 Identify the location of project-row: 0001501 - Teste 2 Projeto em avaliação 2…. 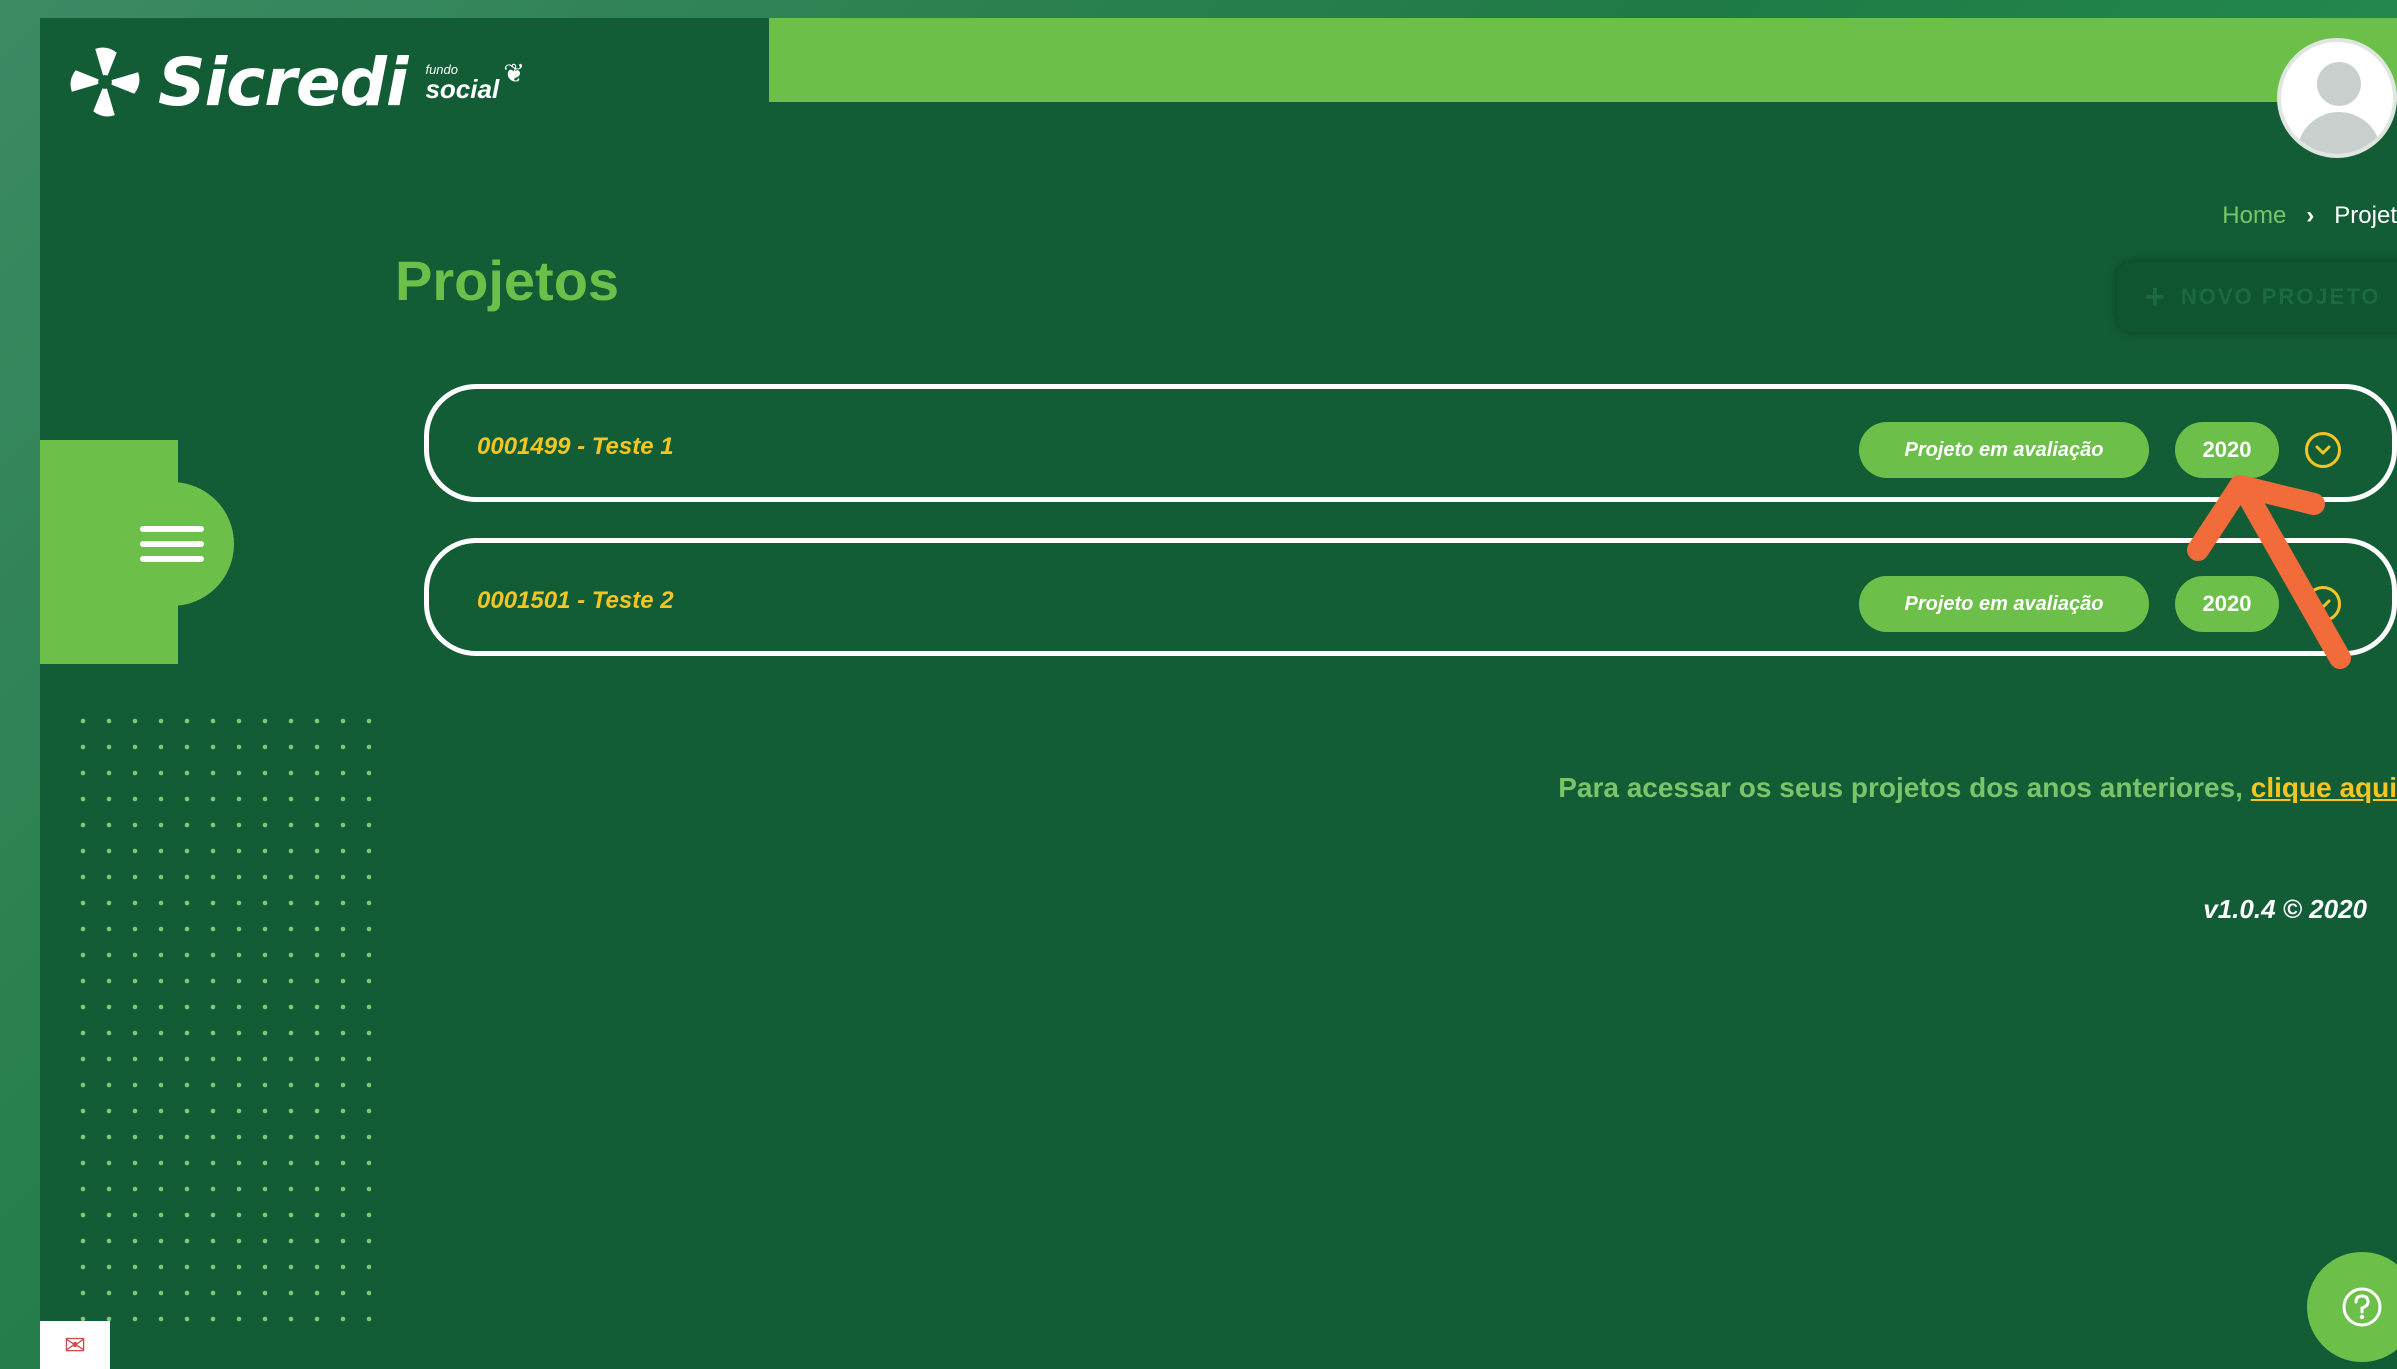
(1410, 597).